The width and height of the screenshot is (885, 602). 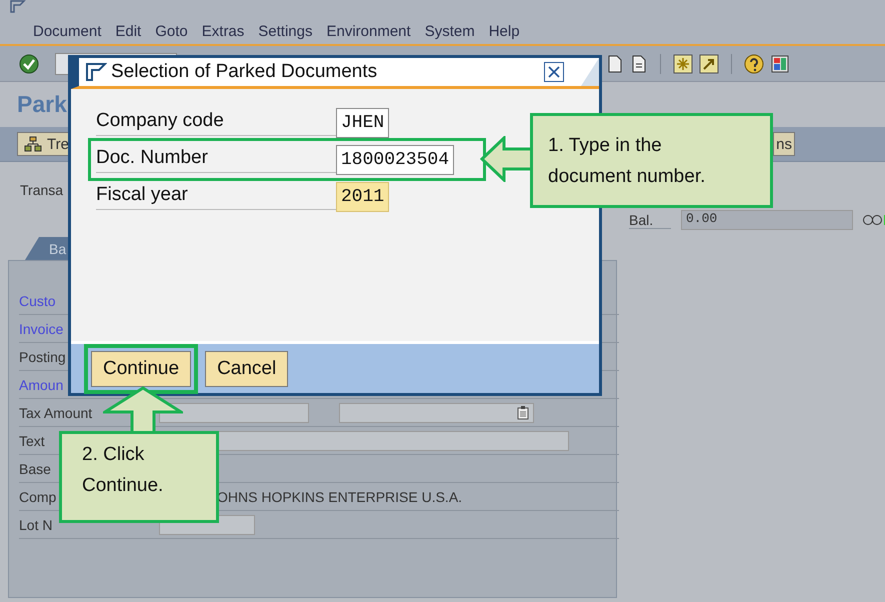 I want to click on tree-icon, so click(x=33, y=144).